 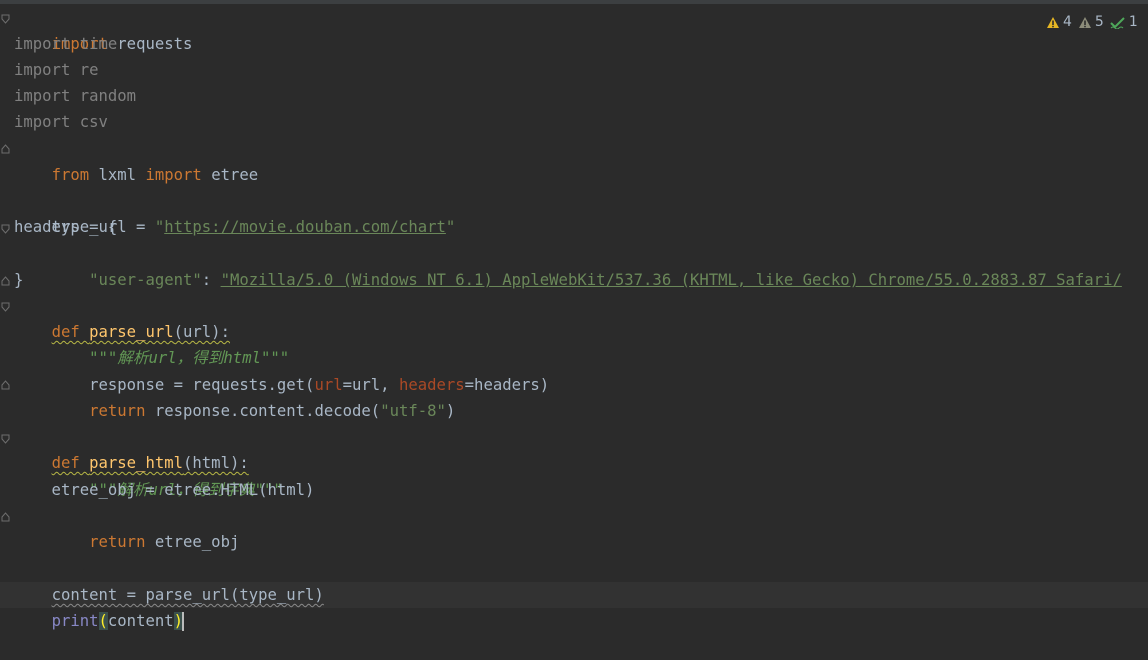 What do you see at coordinates (131, 448) in the screenshot?
I see `code-line: def parse_html(html):` at bounding box center [131, 448].